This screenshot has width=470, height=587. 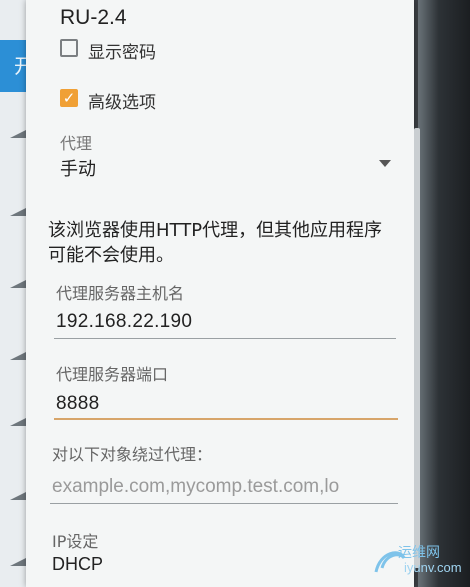 What do you see at coordinates (224, 503) in the screenshot?
I see `bypass-underline` at bounding box center [224, 503].